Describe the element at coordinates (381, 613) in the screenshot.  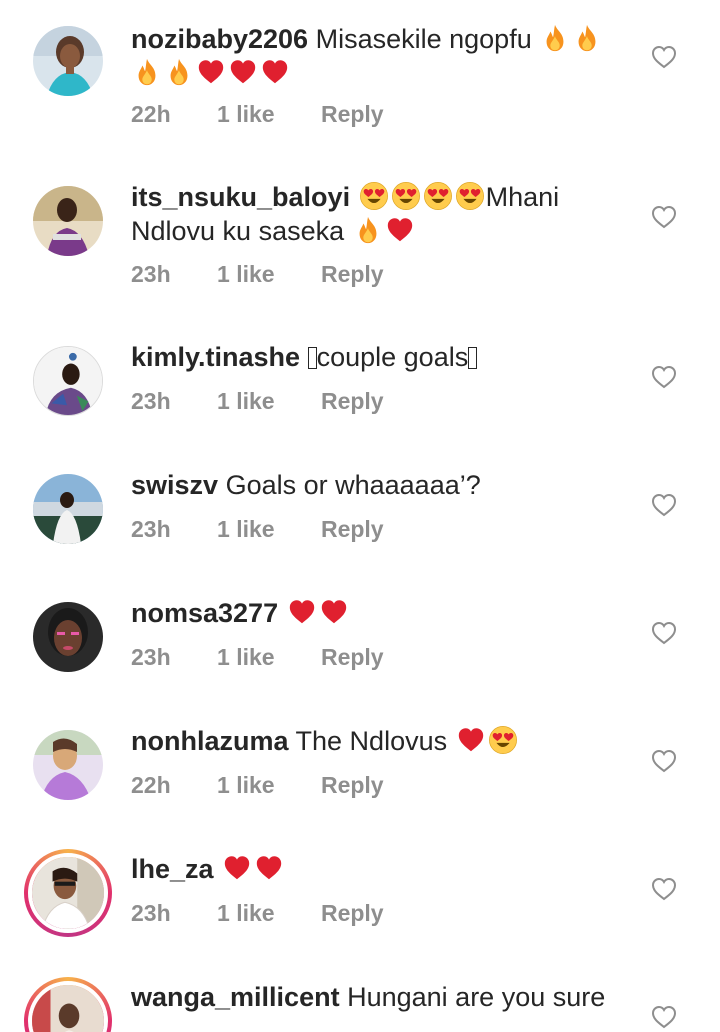
I see `comment-body: nomsa3277` at that location.